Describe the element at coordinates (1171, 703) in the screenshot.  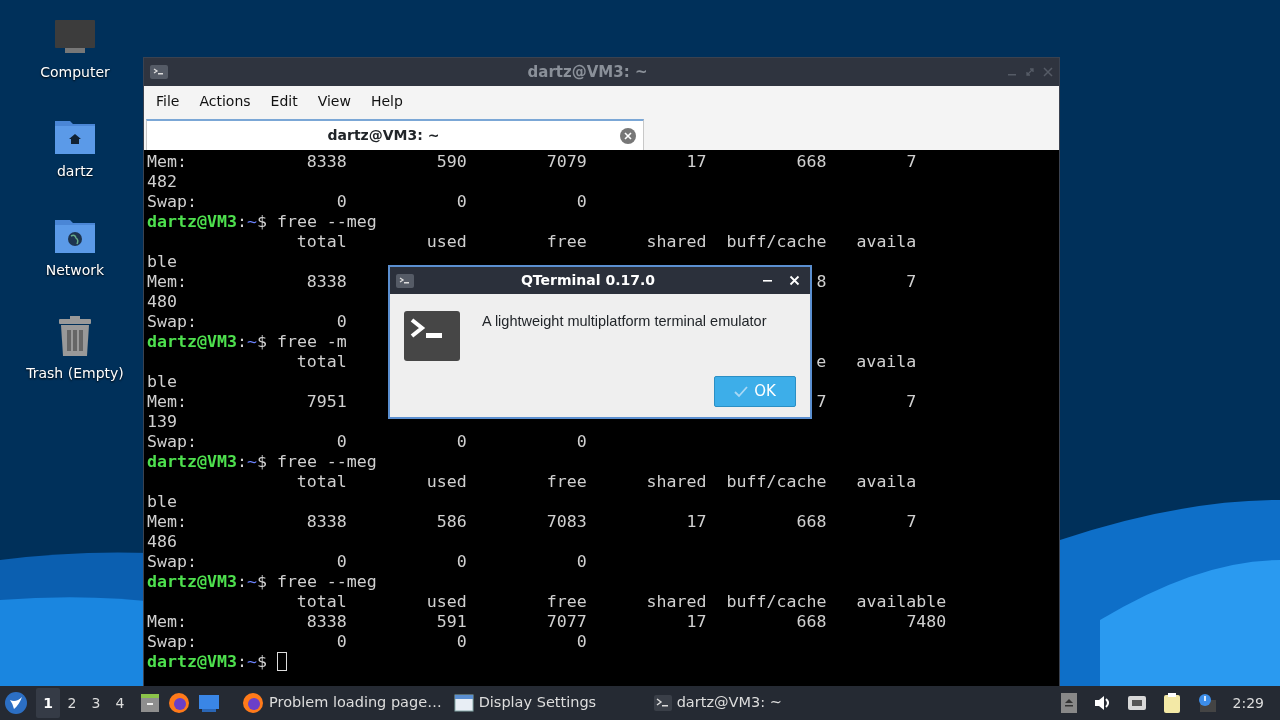
I see `clipboard-icon` at that location.